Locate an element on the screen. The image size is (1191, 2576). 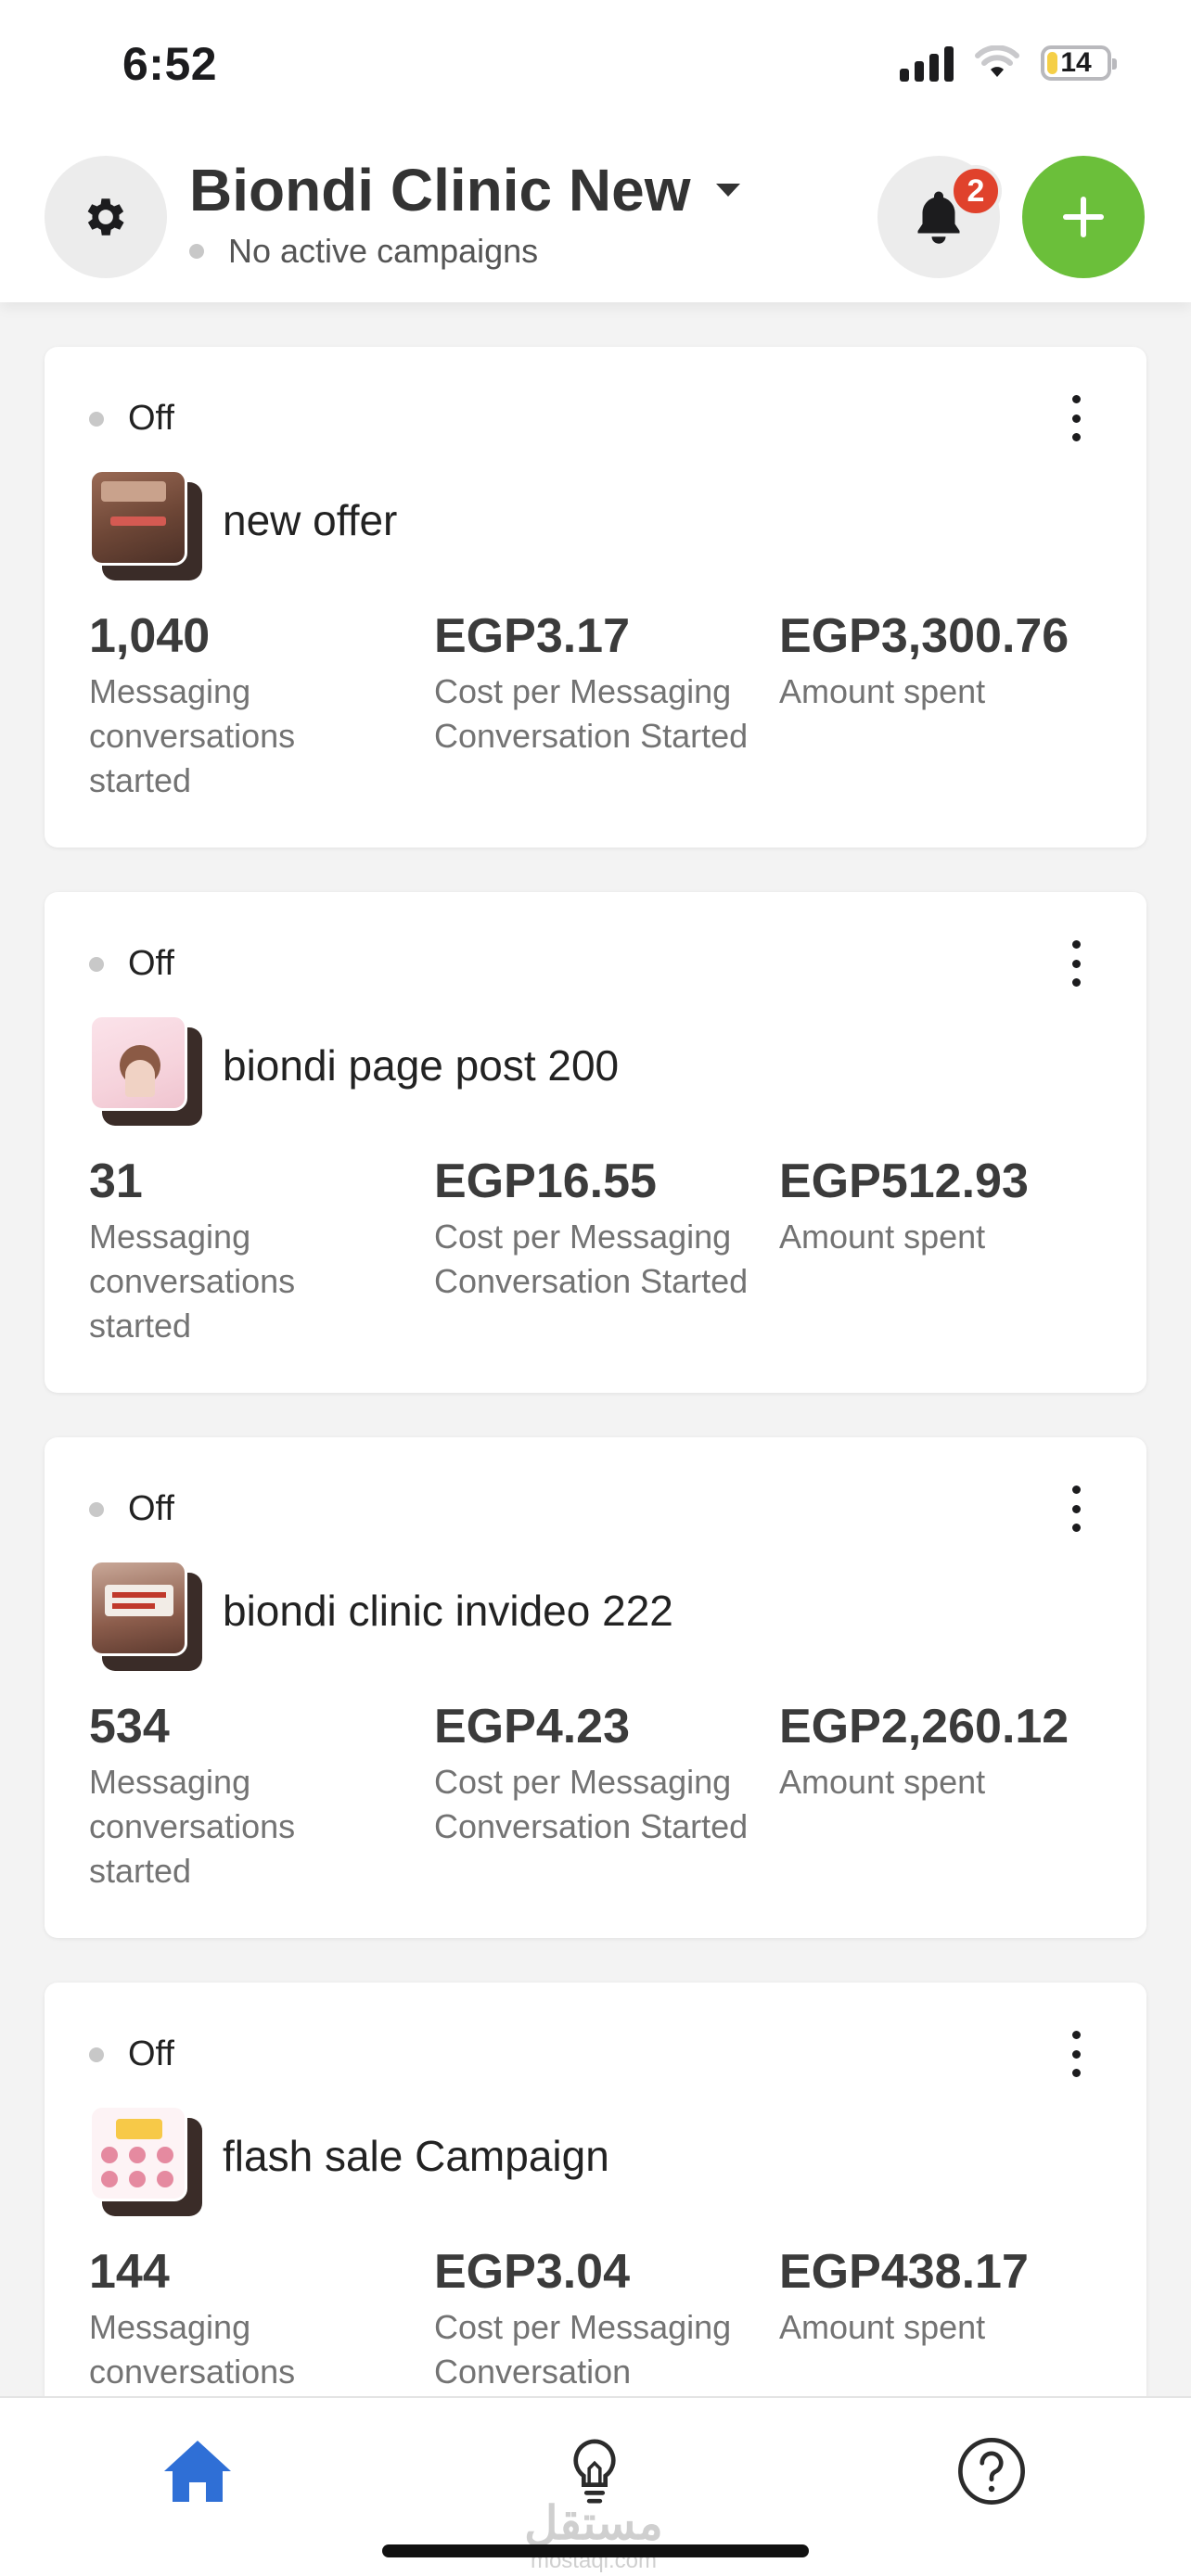
watermark-arabic: مستقل is located at coordinates (593, 2523).